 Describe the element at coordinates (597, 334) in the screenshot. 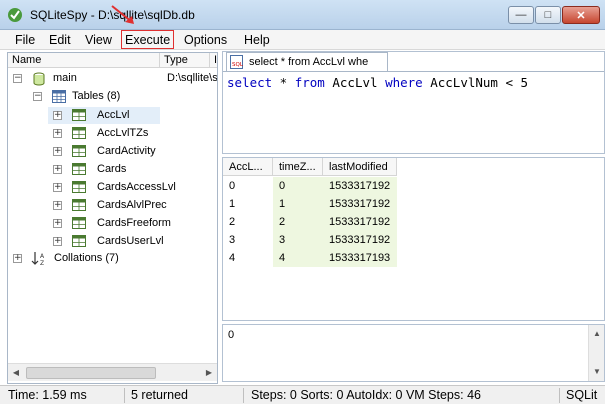

I see `scroll-up-icon: ▲` at that location.